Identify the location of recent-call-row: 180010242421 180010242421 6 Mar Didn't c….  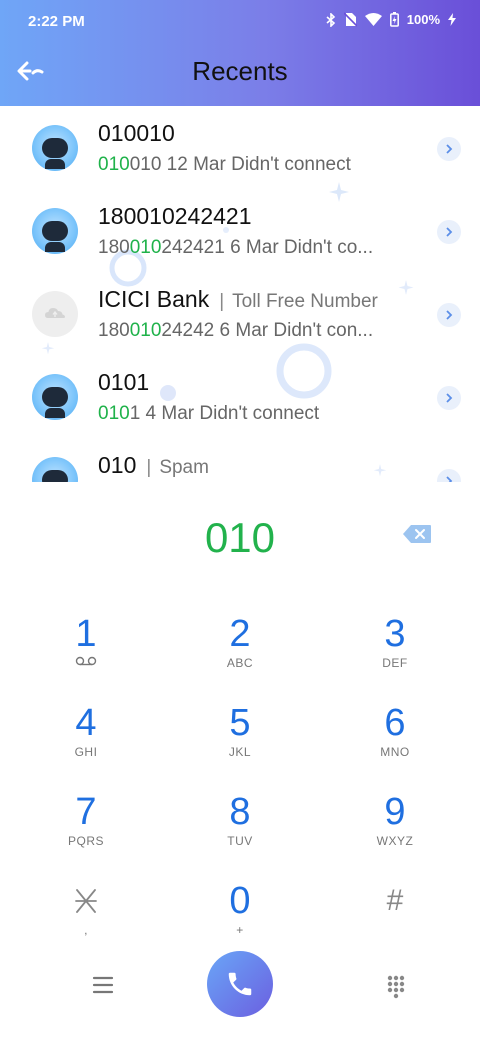
(240, 230).